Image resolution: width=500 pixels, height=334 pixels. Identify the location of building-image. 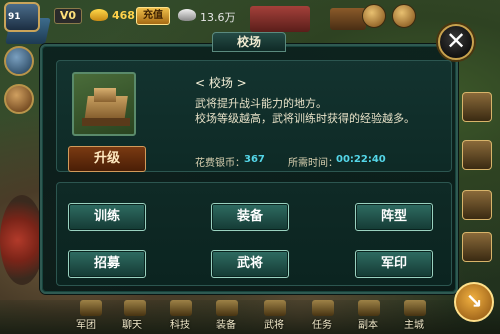
(104, 104).